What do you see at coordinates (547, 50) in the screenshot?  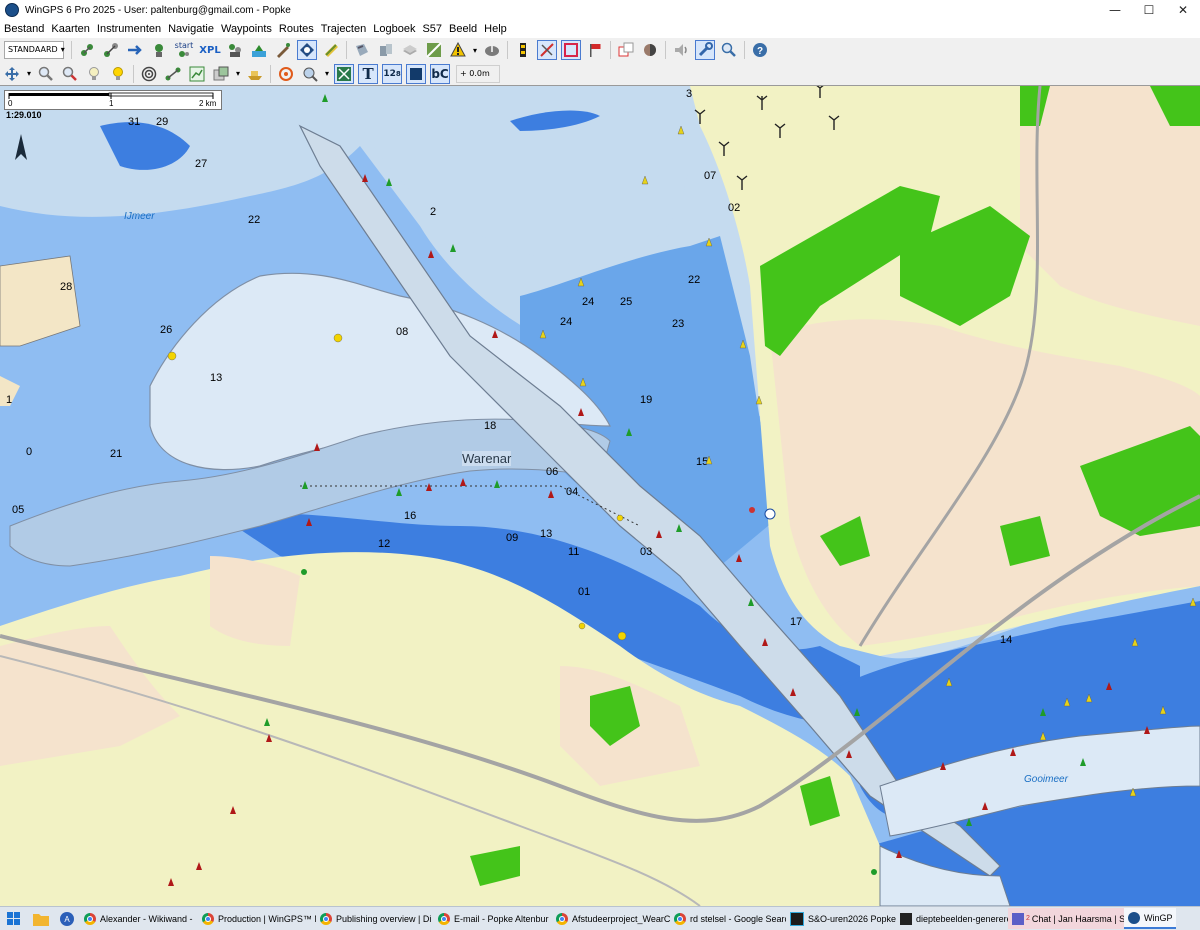 I see `ruler-button` at bounding box center [547, 50].